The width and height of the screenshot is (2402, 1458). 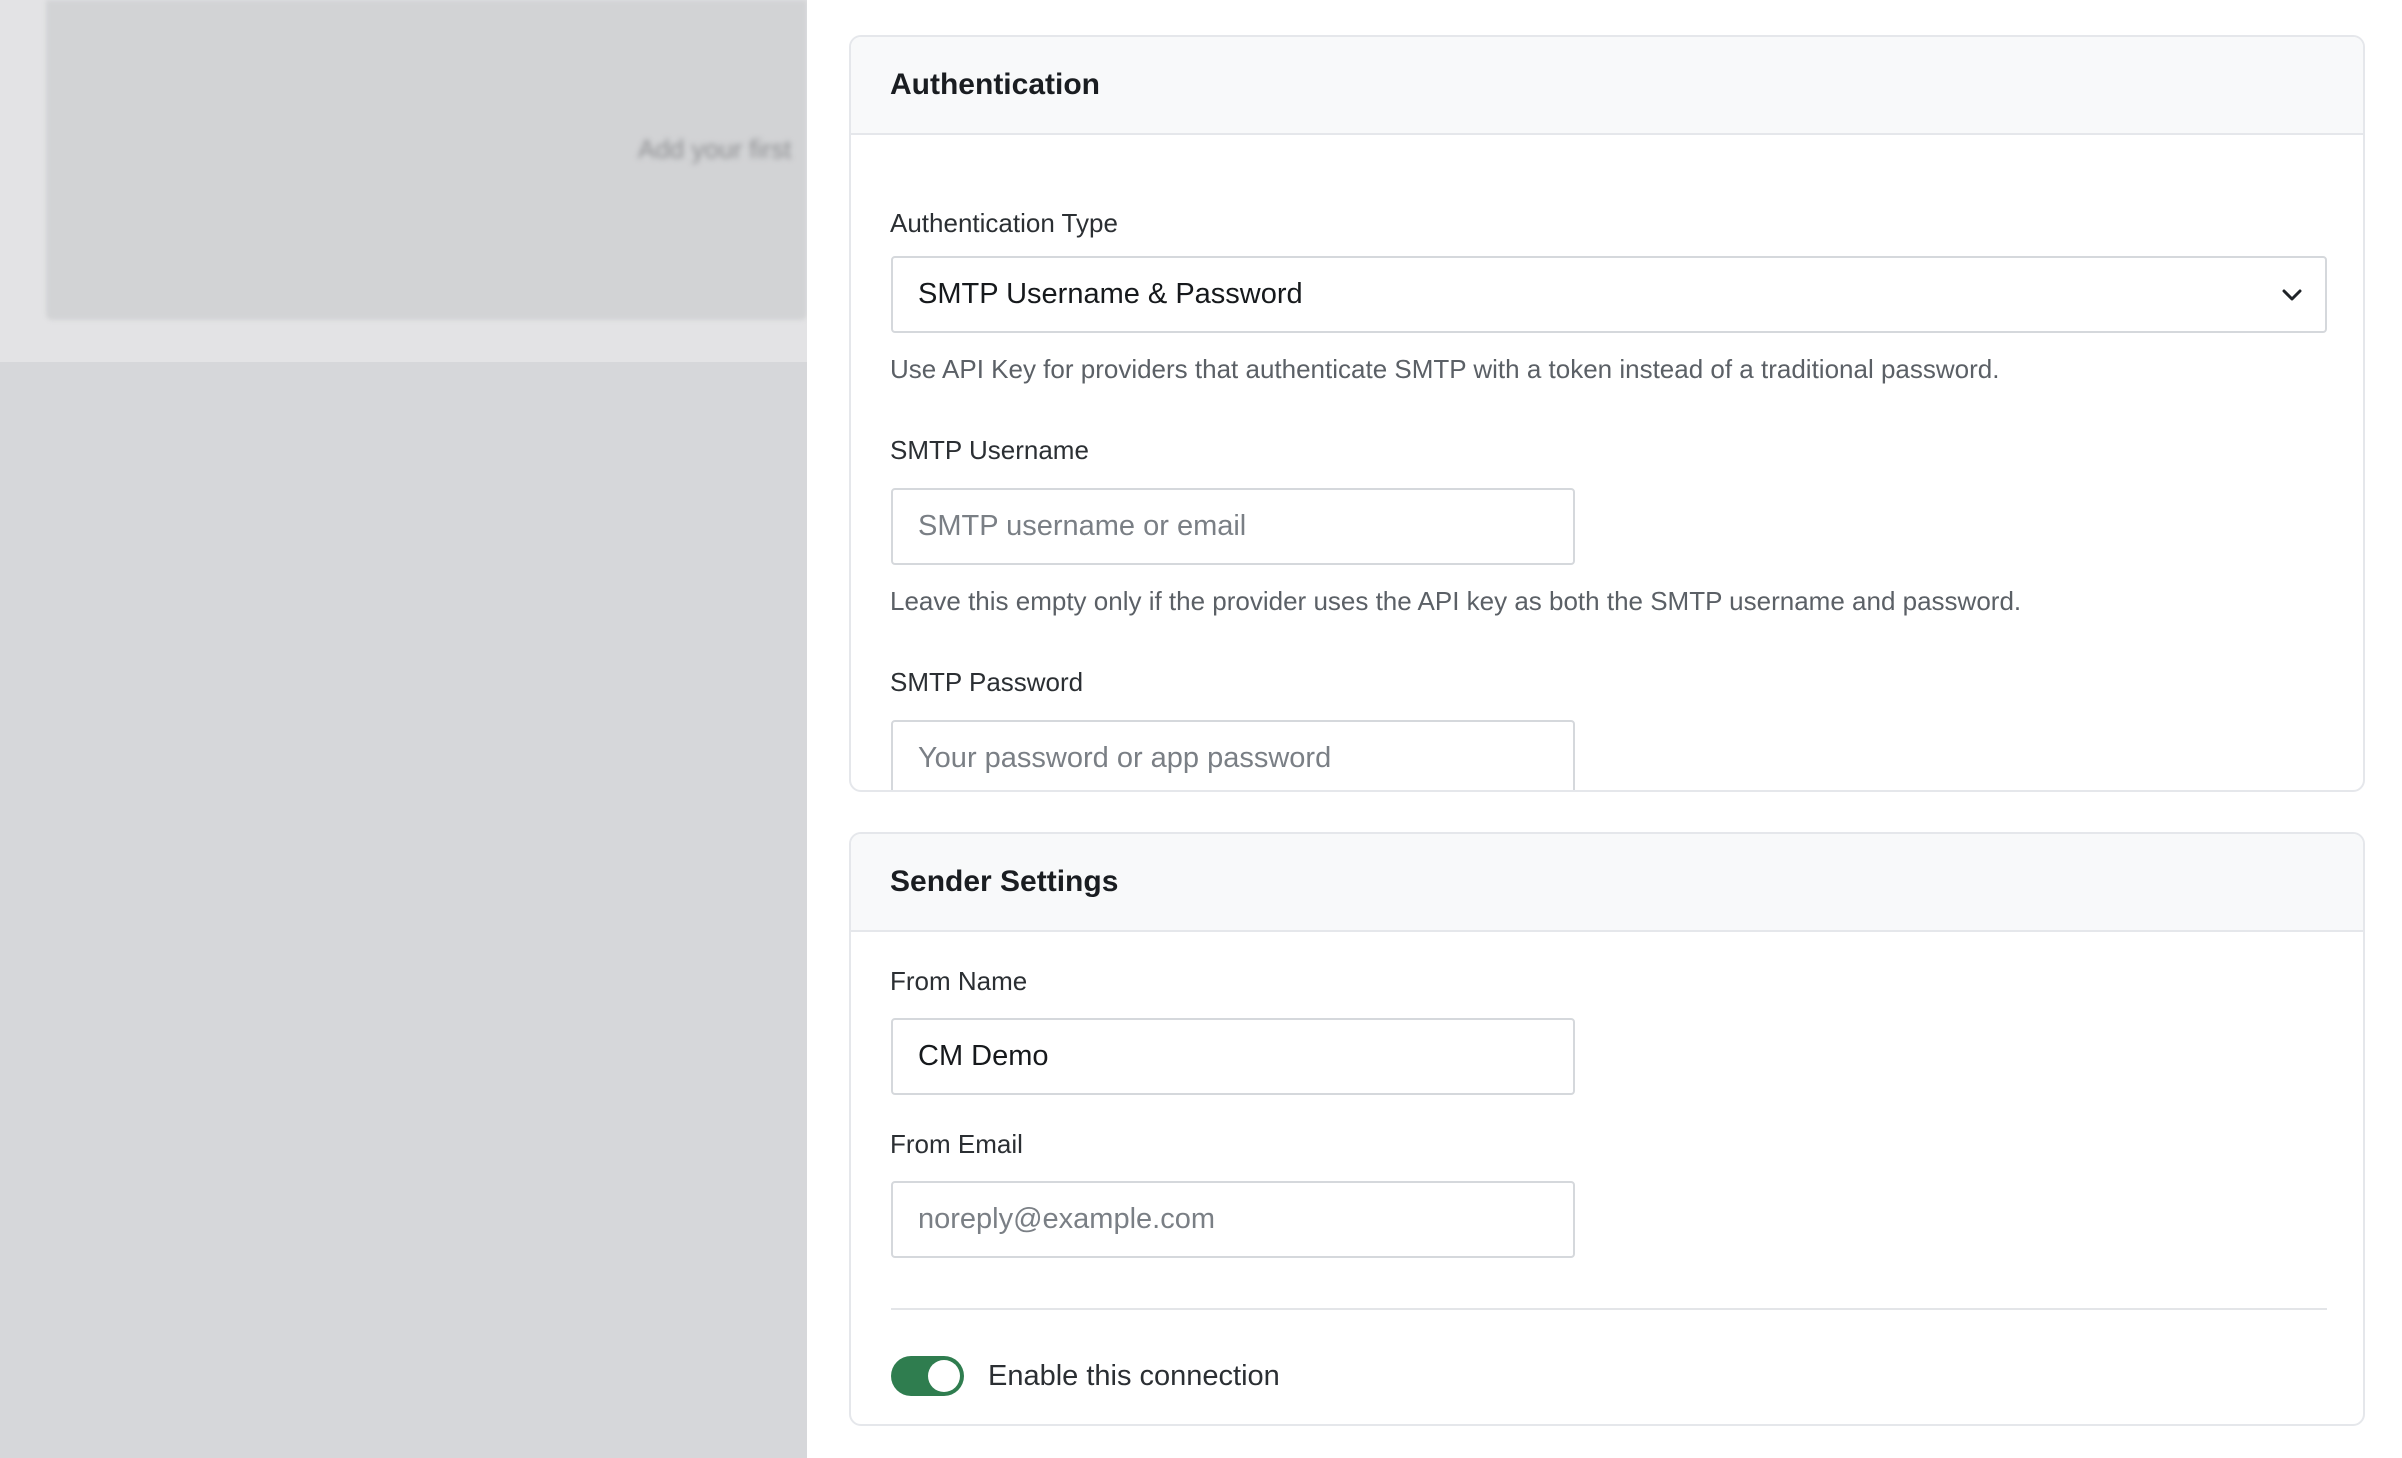 I want to click on enable-connection-toggle, so click(x=927, y=1376).